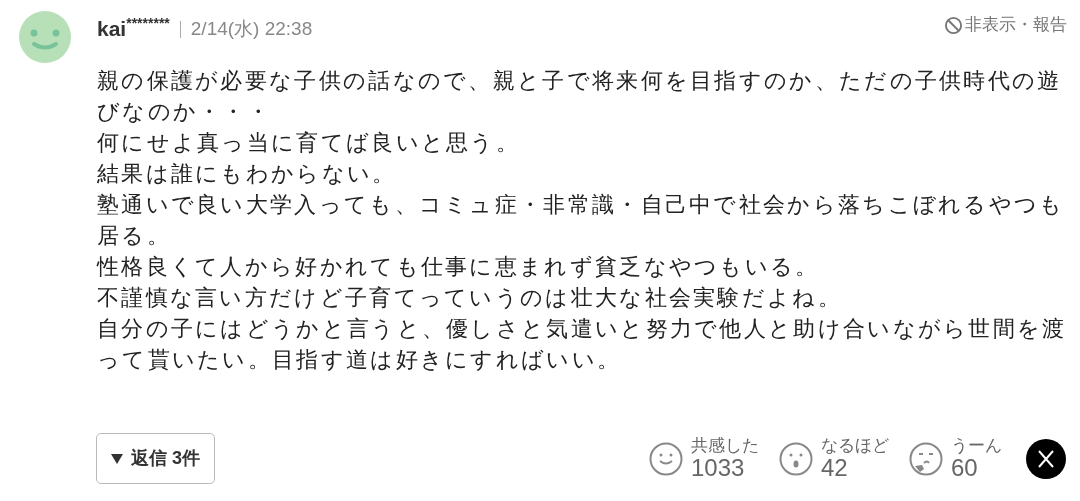 The image size is (1080, 501). Describe the element at coordinates (855, 445) in the screenshot. I see `reaction-label: なるほど` at that location.